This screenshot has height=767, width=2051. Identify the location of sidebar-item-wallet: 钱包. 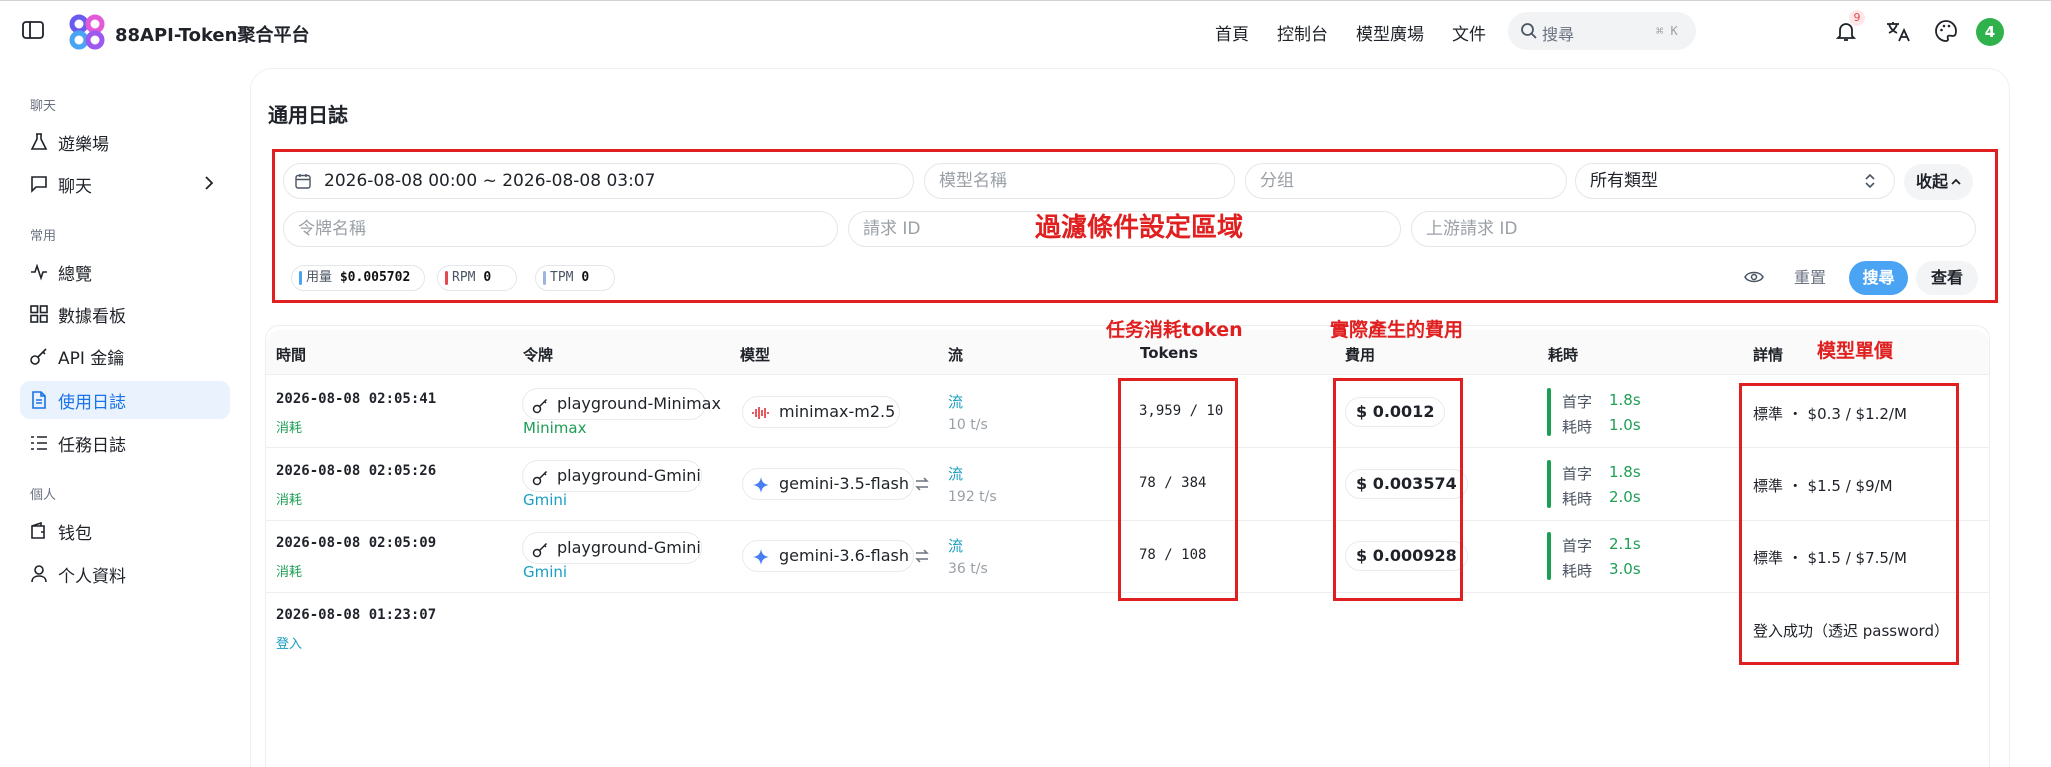
(125, 531).